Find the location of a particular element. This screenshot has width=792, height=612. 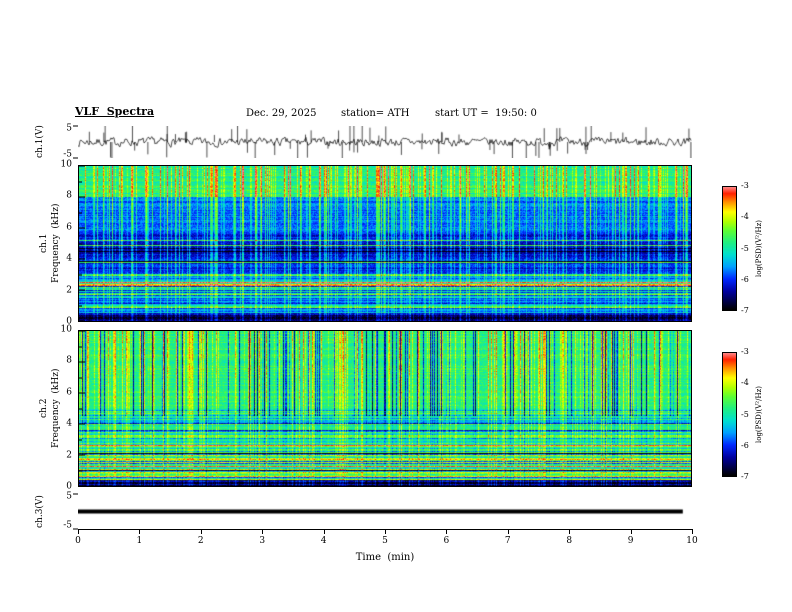

colorbar-ch1 is located at coordinates (729, 248).